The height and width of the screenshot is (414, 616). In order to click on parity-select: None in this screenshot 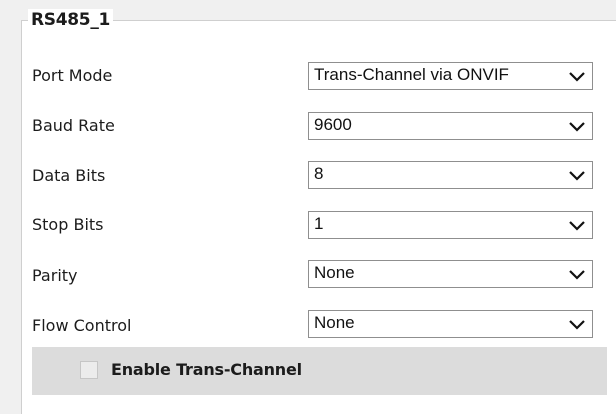, I will do `click(450, 274)`.